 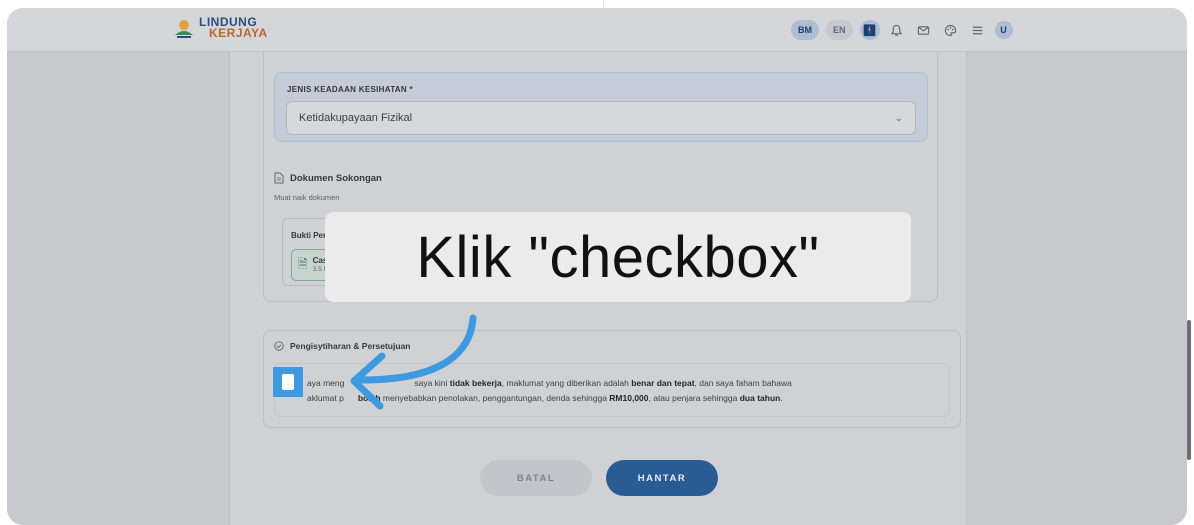 What do you see at coordinates (350, 346) in the screenshot?
I see `declaration-title-text: Pengisytiharan & Persetujuan` at bounding box center [350, 346].